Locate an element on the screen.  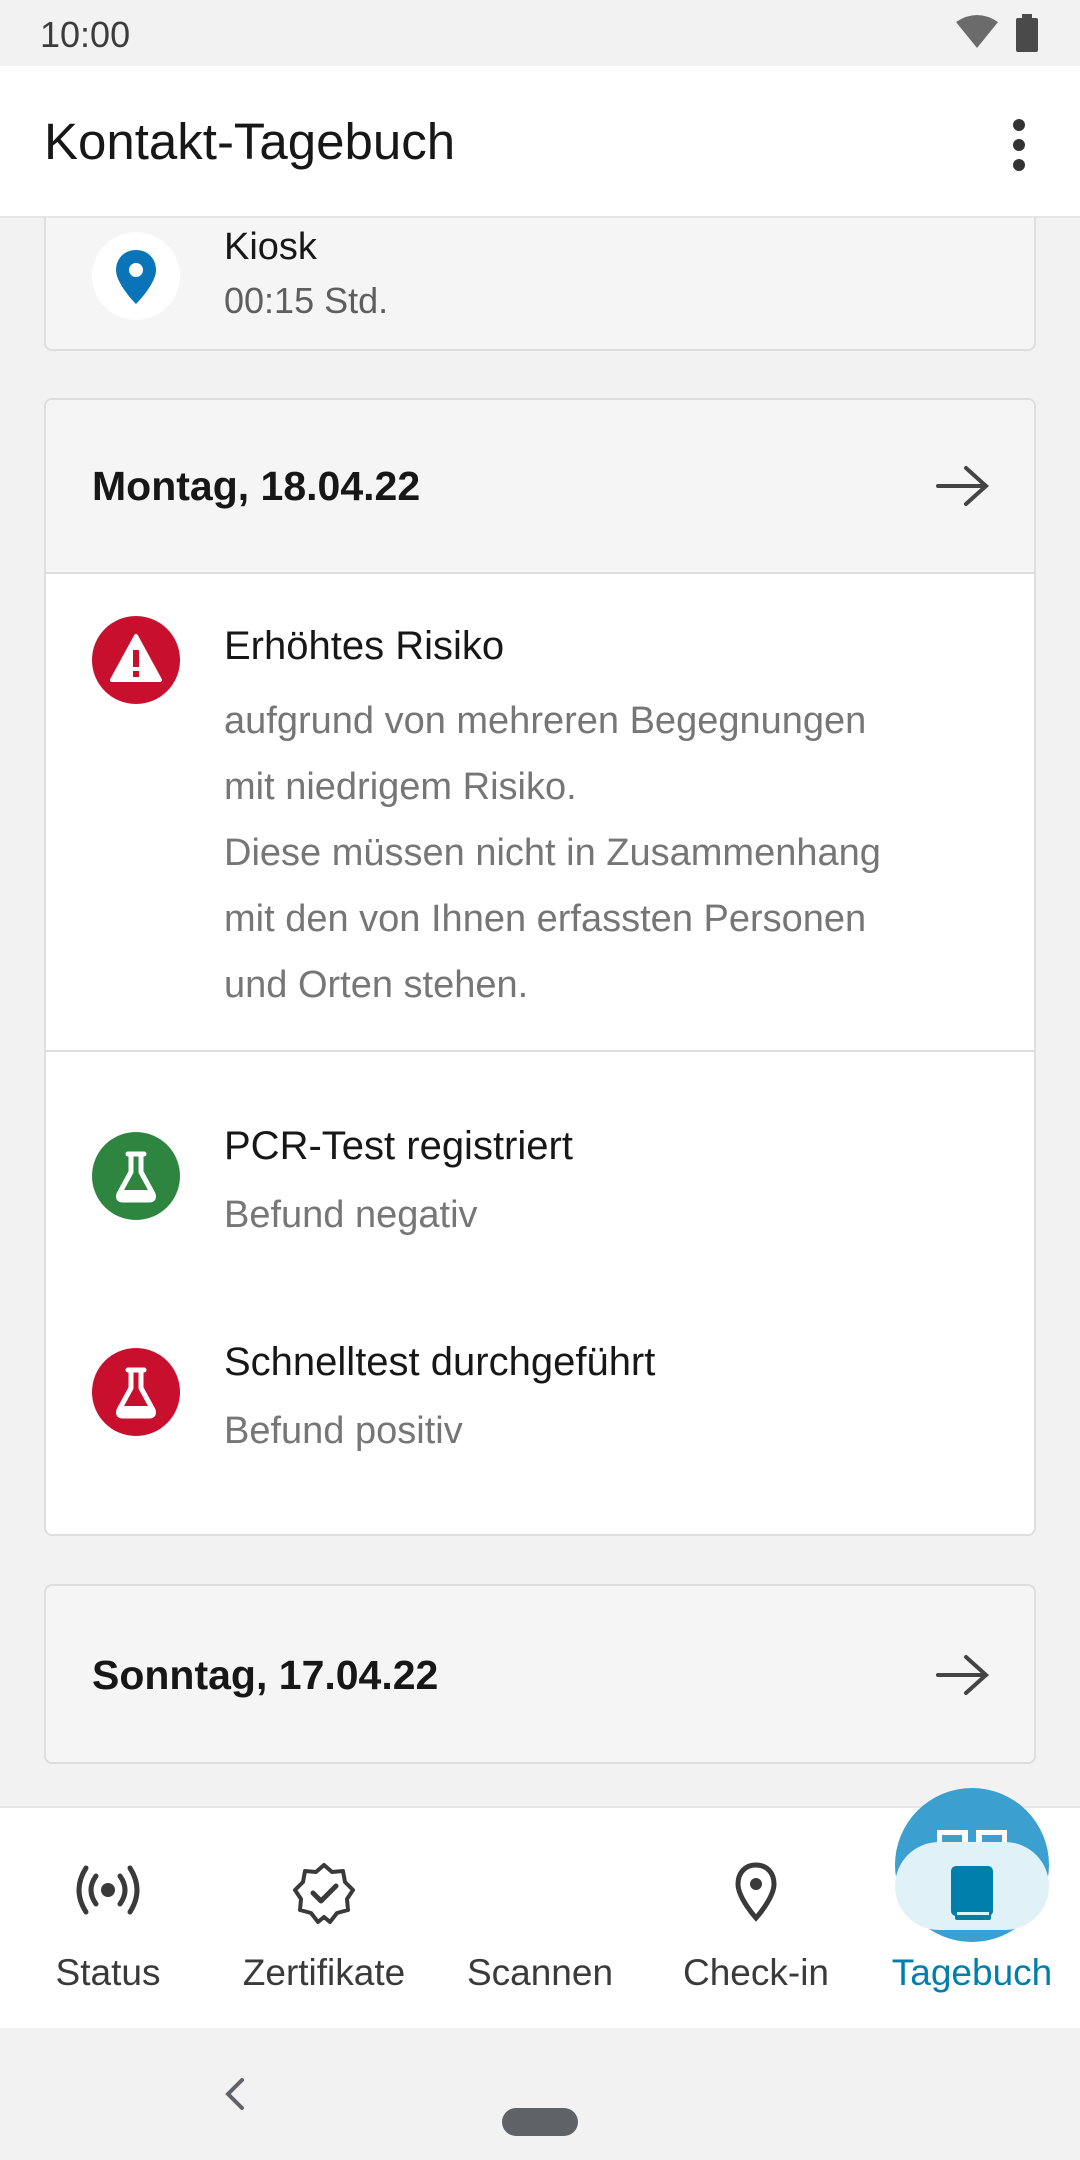
status-bar: 10:00 is located at coordinates (540, 33).